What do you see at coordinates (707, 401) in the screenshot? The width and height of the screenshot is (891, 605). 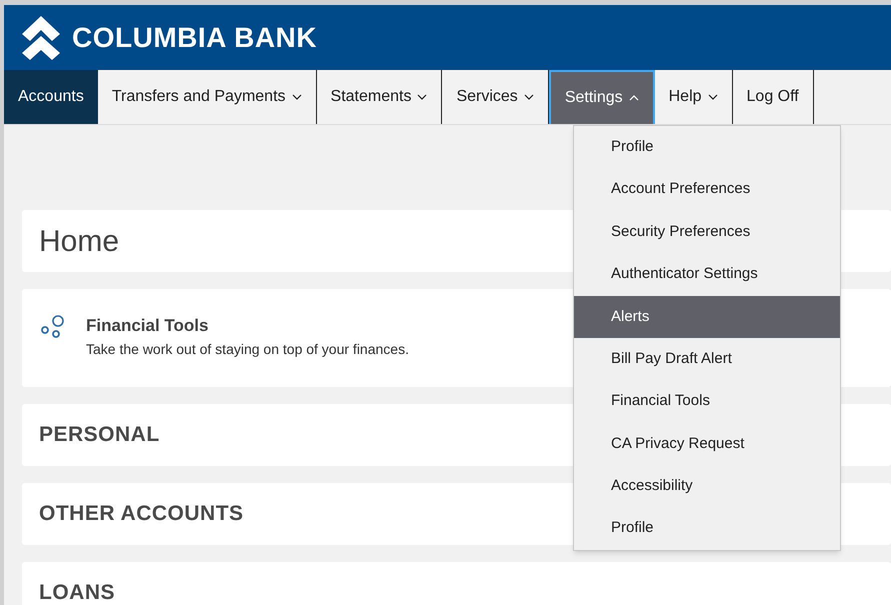 I see `menu-item: Financial Tools` at bounding box center [707, 401].